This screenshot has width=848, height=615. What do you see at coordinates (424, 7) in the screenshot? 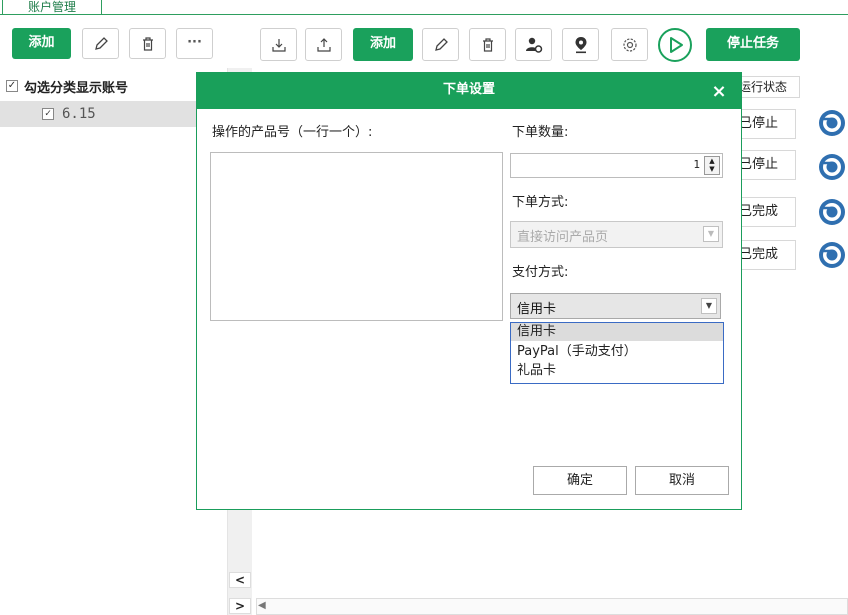
I see `top-tab-strip` at bounding box center [424, 7].